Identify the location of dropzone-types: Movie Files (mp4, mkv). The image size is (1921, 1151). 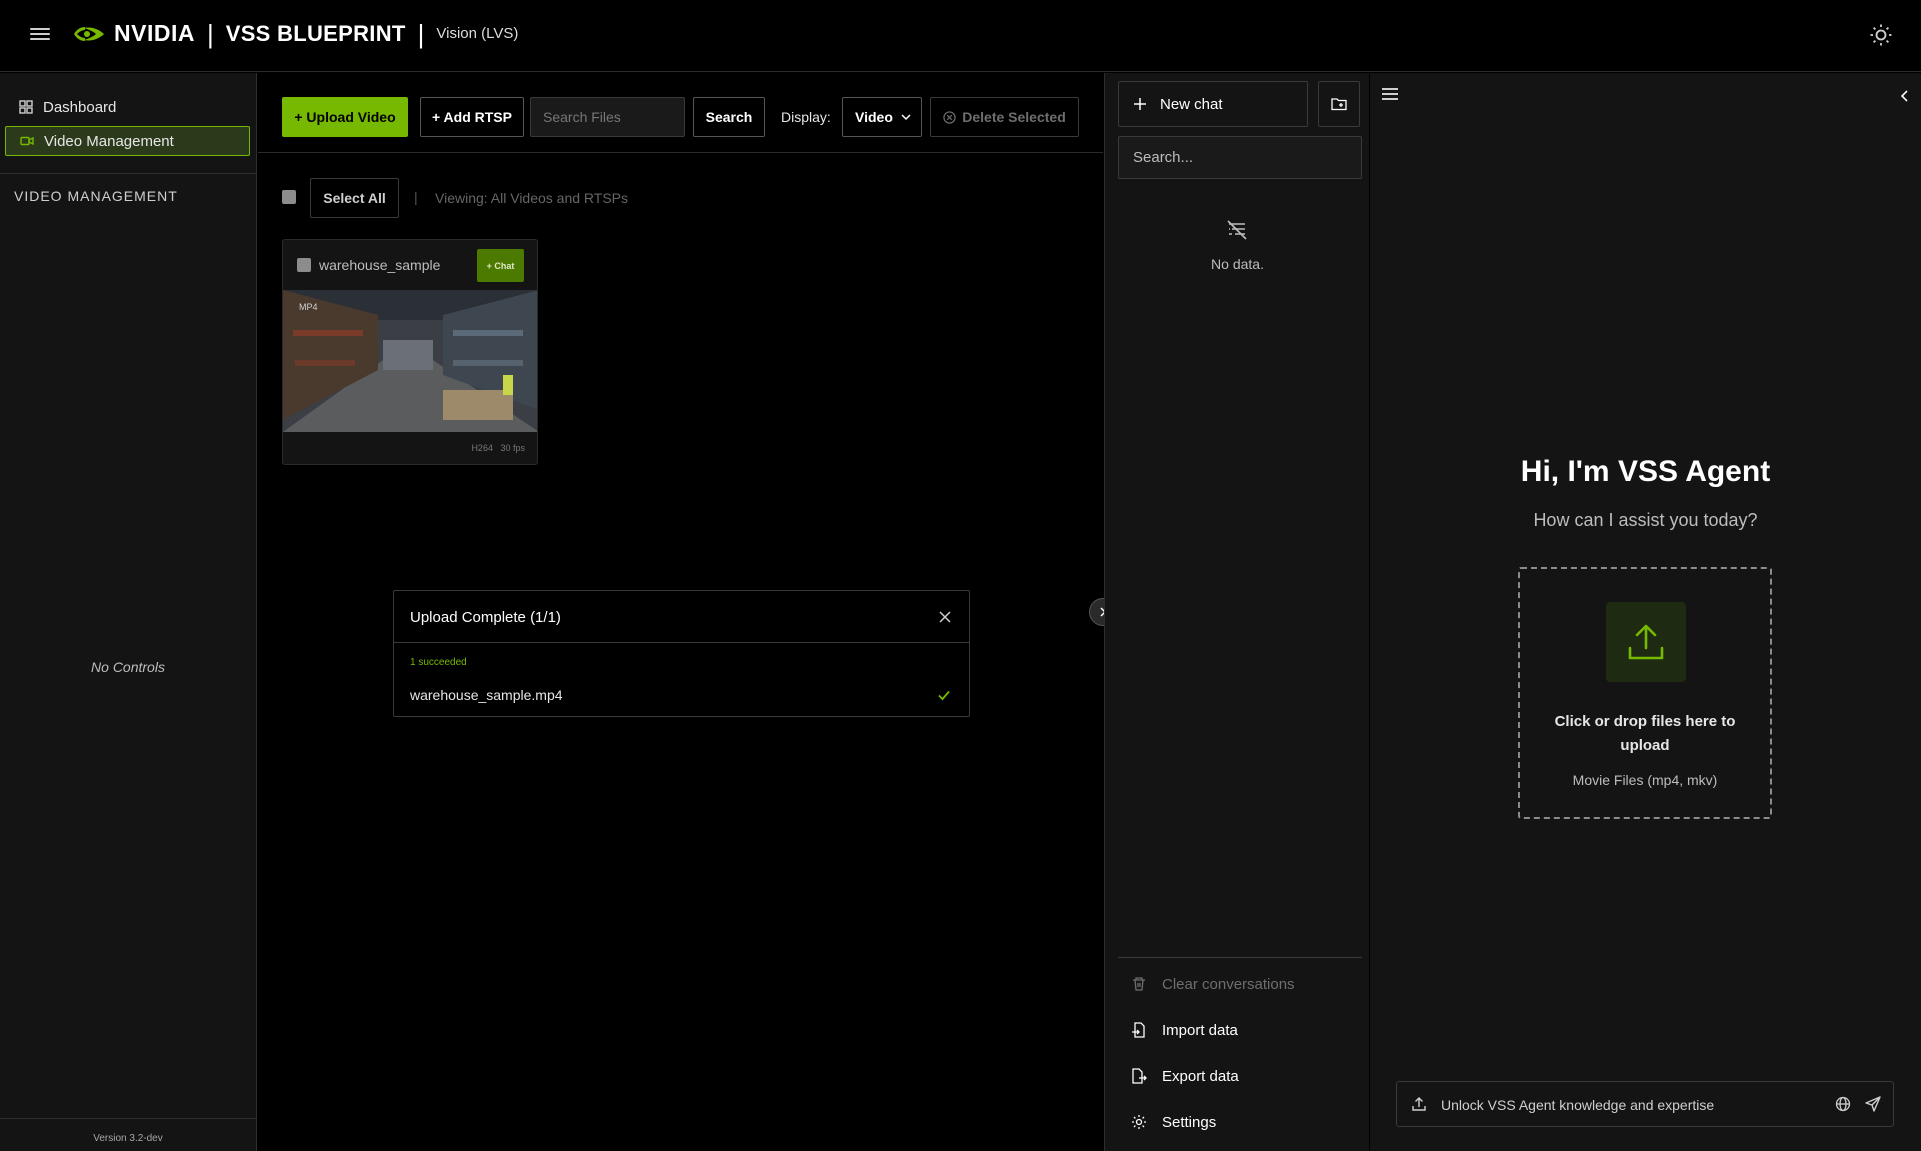
(1645, 780).